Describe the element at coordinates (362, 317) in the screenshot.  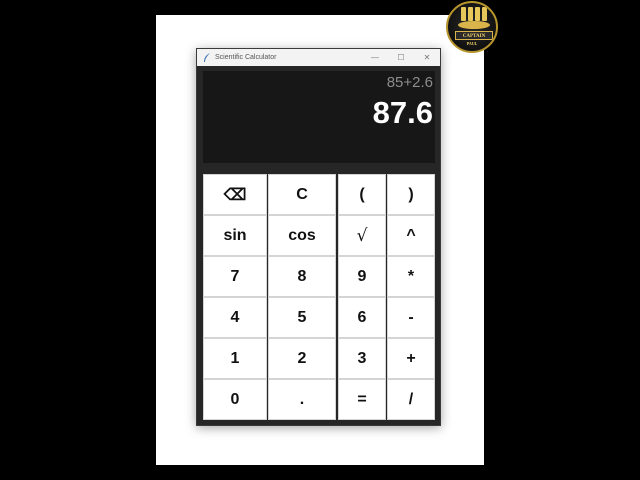
I see `digit-6-key: 6` at that location.